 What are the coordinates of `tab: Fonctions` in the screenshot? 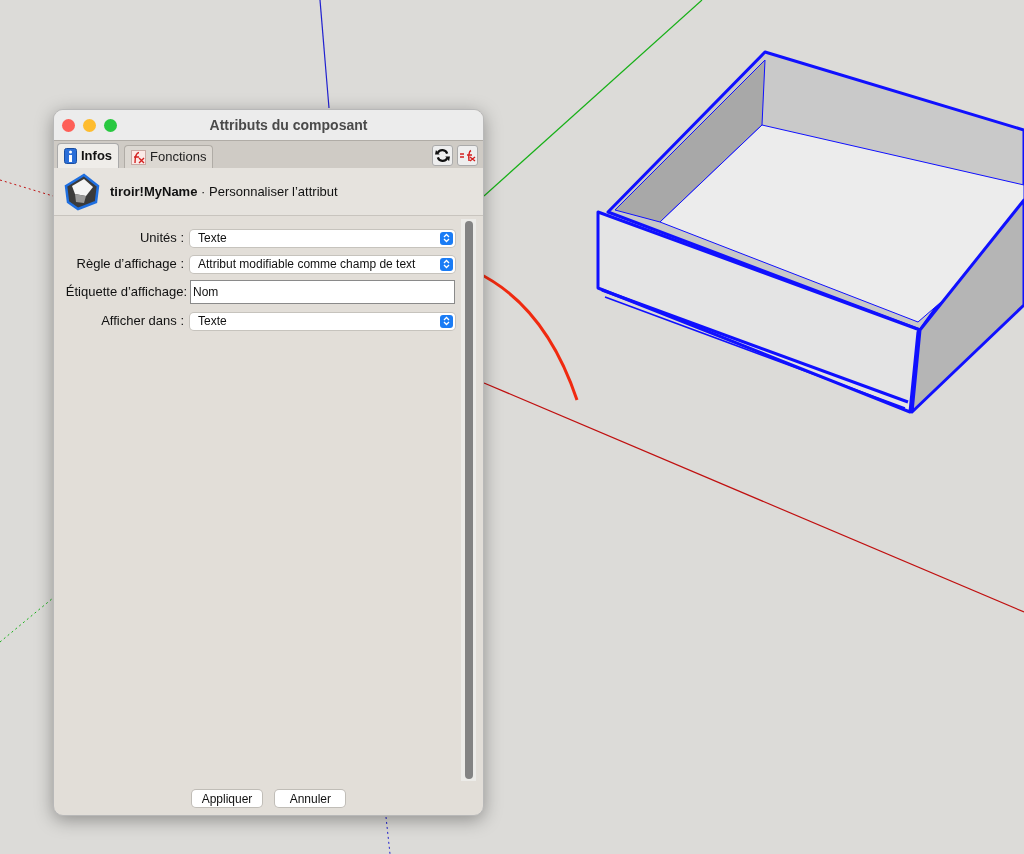 It's located at (169, 156).